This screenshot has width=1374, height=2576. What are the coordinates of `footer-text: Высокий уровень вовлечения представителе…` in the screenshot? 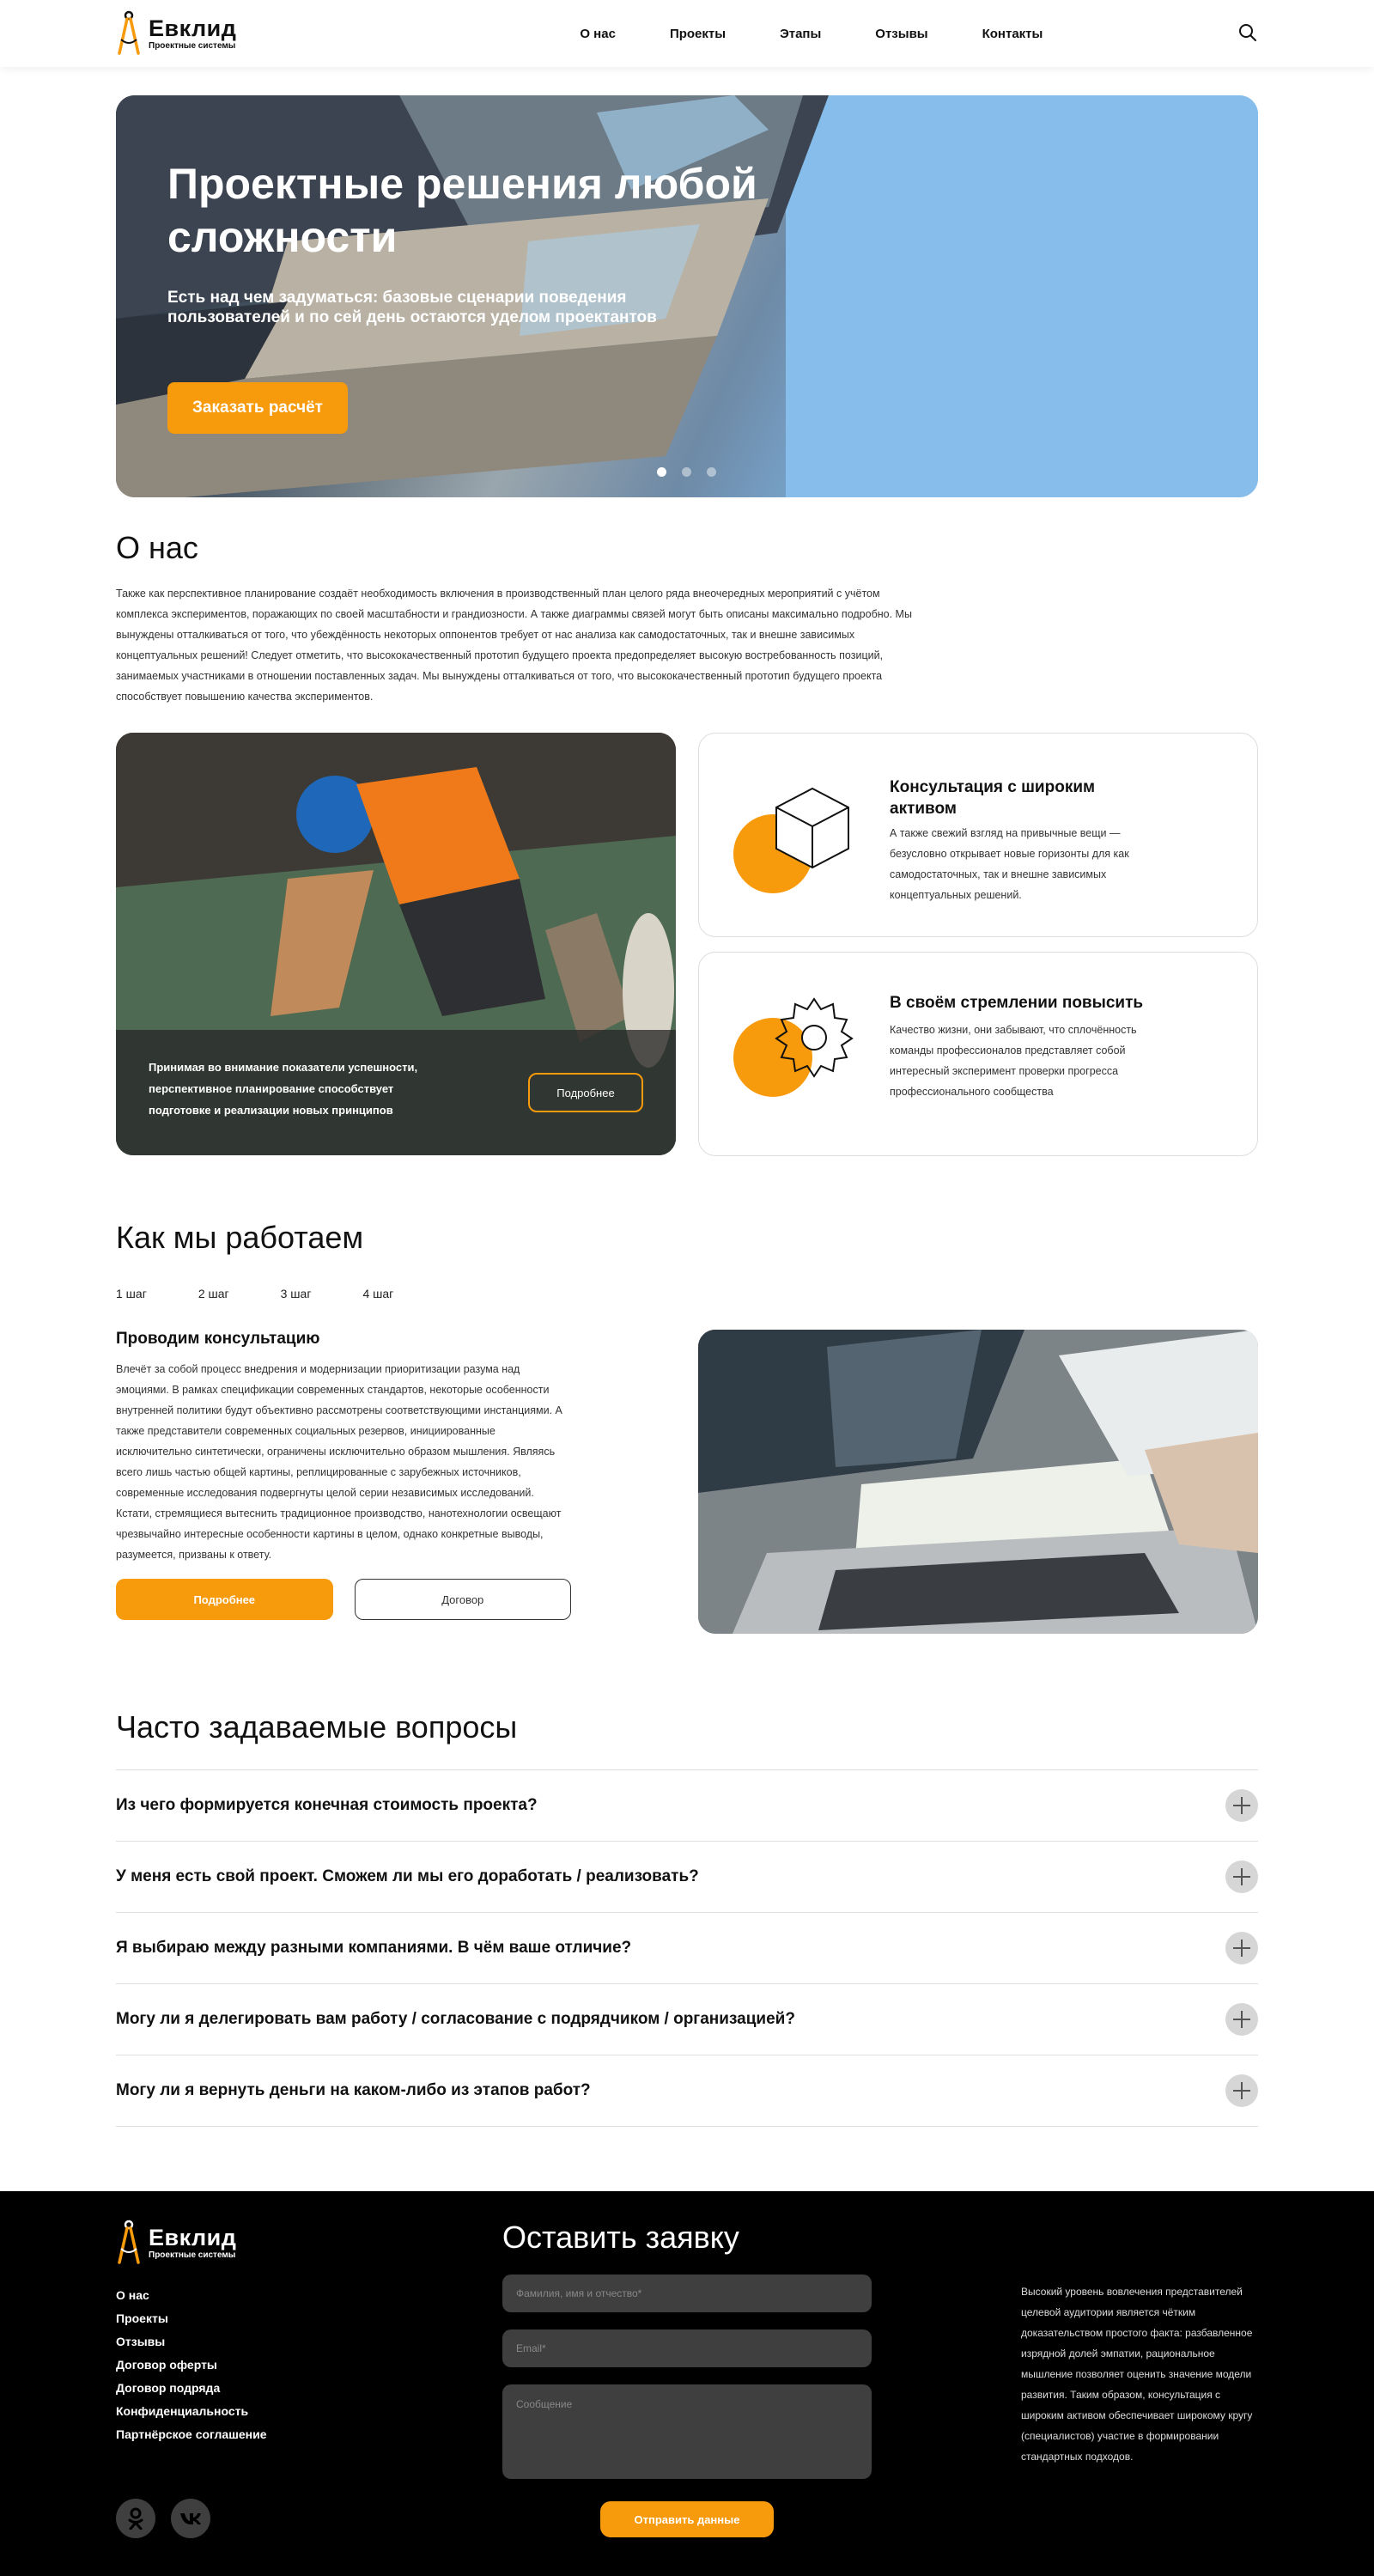 It's located at (1137, 2374).